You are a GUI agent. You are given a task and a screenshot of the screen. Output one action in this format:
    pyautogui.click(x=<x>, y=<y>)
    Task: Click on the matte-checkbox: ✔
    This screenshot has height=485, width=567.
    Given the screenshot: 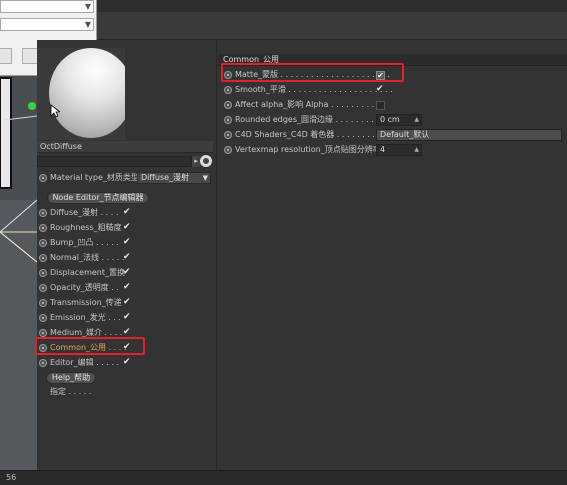 What is the action you would take?
    pyautogui.click(x=380, y=75)
    